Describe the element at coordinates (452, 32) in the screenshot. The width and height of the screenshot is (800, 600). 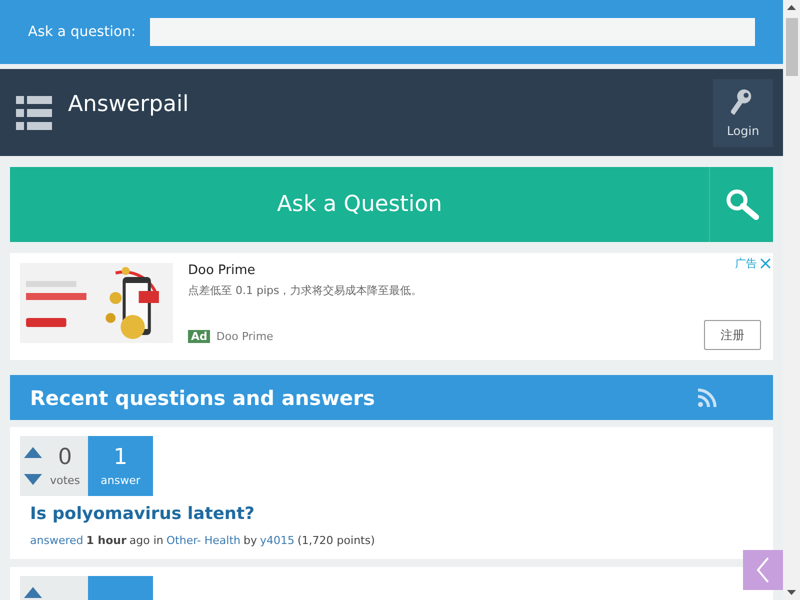
I see `ask-input-field` at that location.